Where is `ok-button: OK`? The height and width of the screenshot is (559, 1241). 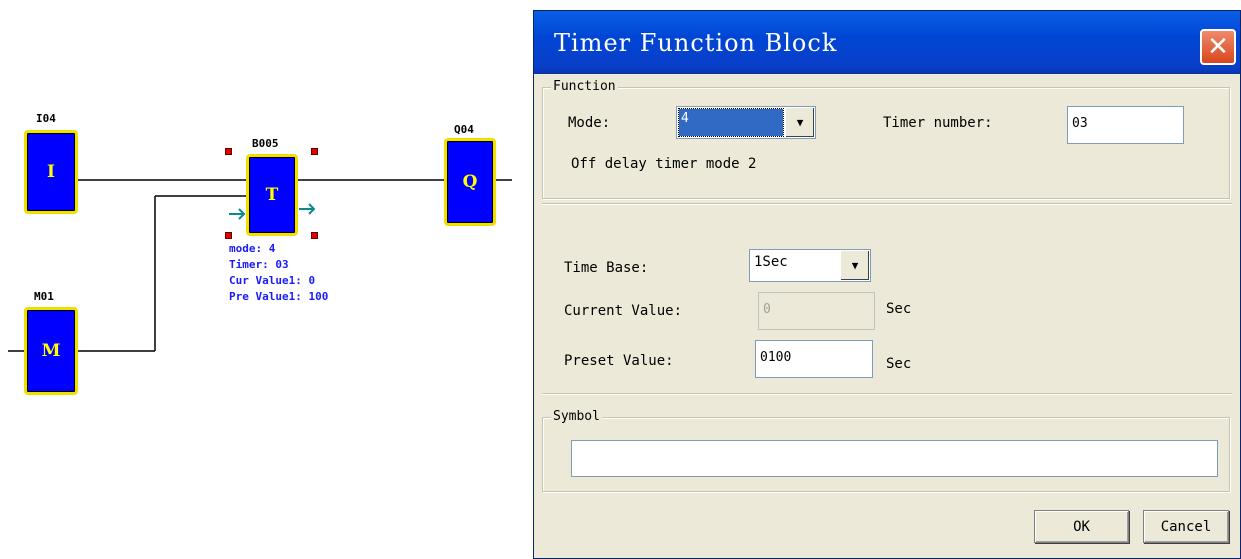
ok-button: OK is located at coordinates (1081, 526).